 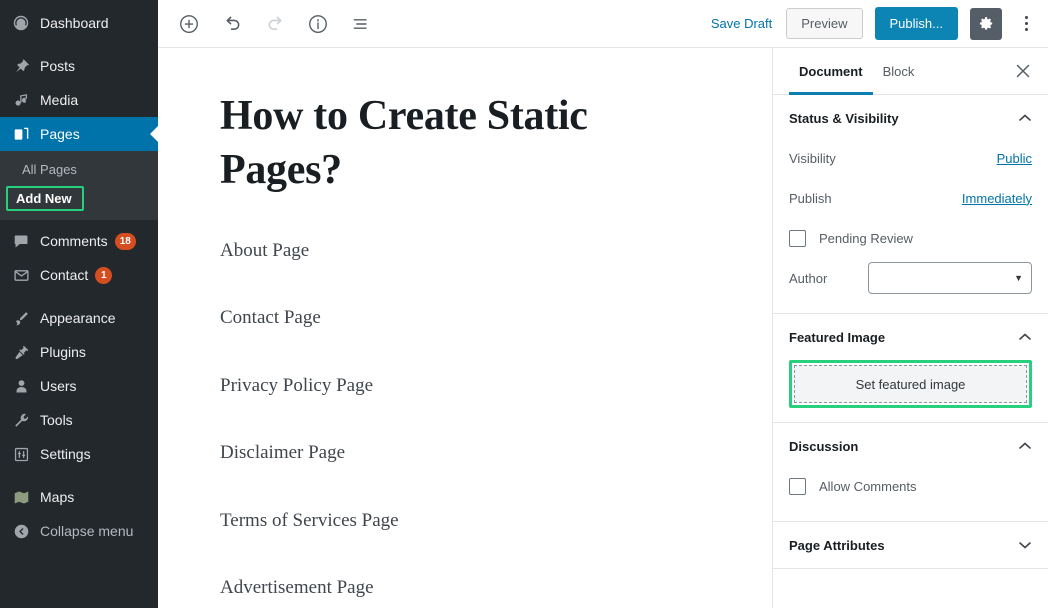 I want to click on visibility-link: Public, so click(x=1014, y=158).